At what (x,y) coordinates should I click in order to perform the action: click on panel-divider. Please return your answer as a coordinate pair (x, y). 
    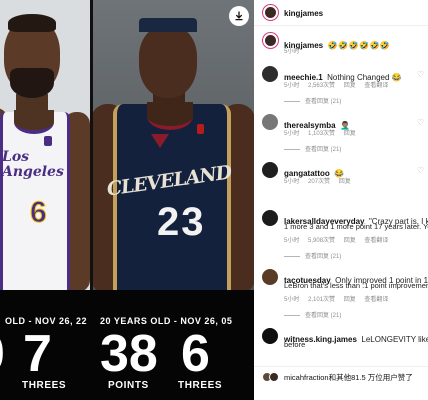
    Looking at the image, I should click on (91, 145).